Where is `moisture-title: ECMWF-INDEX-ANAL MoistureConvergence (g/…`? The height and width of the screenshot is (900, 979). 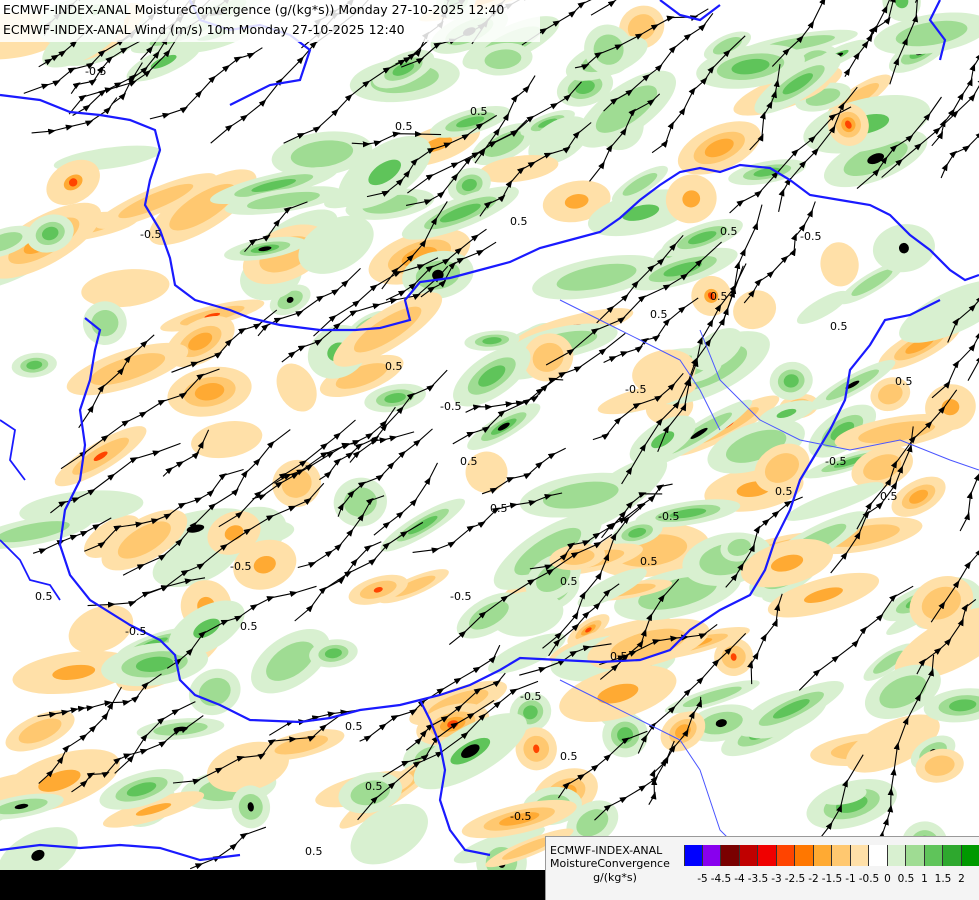
moisture-title: ECMWF-INDEX-ANAL MoistureConvergence (g/… is located at coordinates (254, 9).